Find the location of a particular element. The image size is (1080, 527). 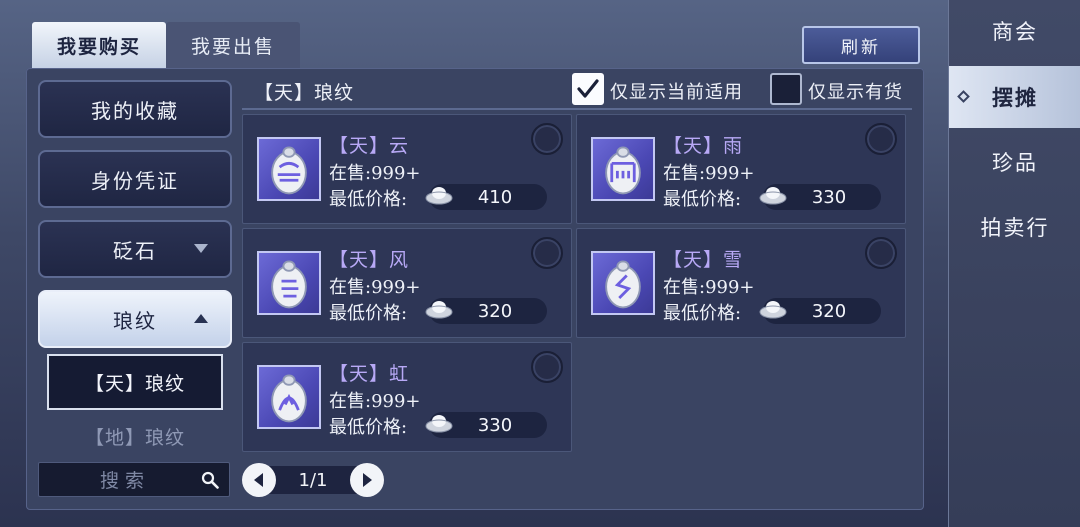

triangle-right-icon is located at coordinates (367, 480).